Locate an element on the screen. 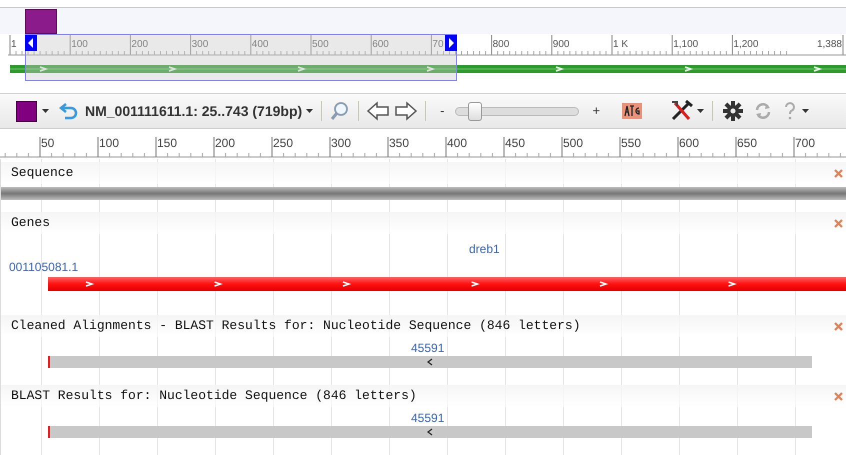 The width and height of the screenshot is (846, 455). ruler-label: 50 is located at coordinates (47, 143).